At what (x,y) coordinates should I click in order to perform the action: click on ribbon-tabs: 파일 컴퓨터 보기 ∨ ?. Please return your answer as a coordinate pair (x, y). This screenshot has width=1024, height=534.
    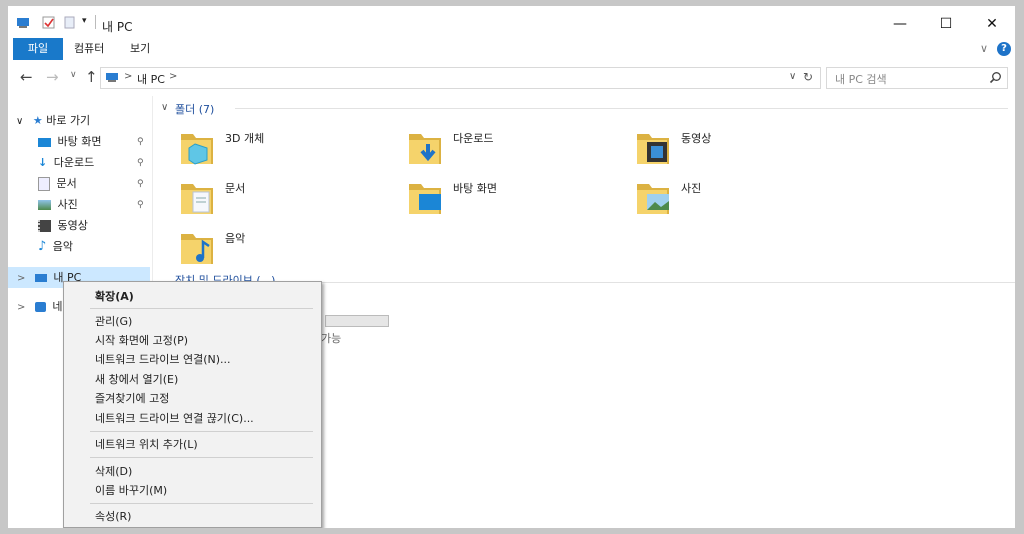
    Looking at the image, I should click on (511, 50).